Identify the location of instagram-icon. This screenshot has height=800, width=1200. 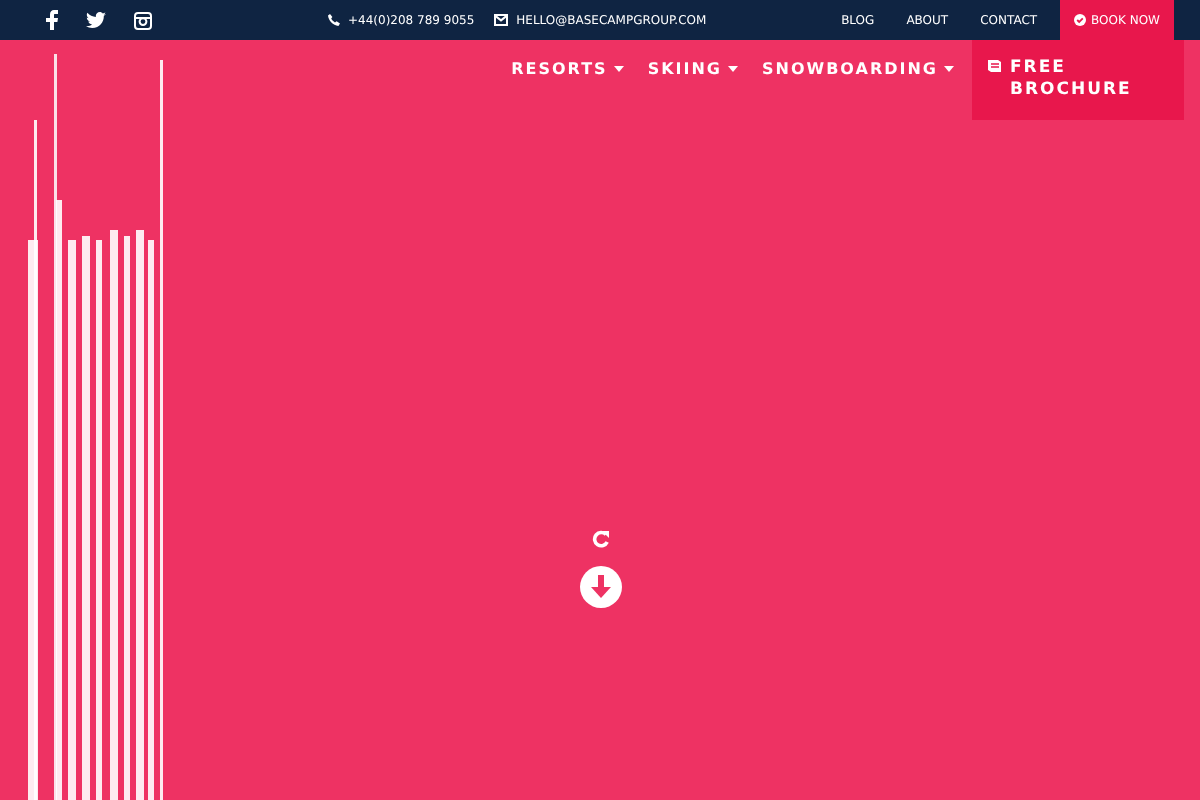
(143, 20).